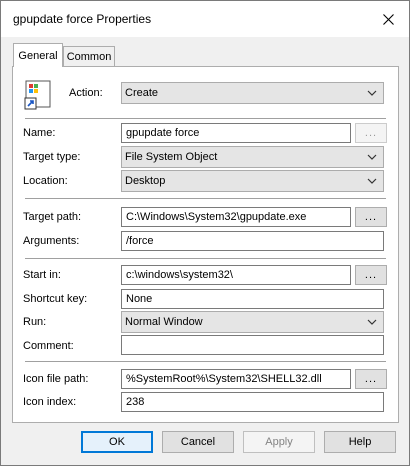 This screenshot has width=410, height=466. I want to click on tab-general: General, so click(38, 55).